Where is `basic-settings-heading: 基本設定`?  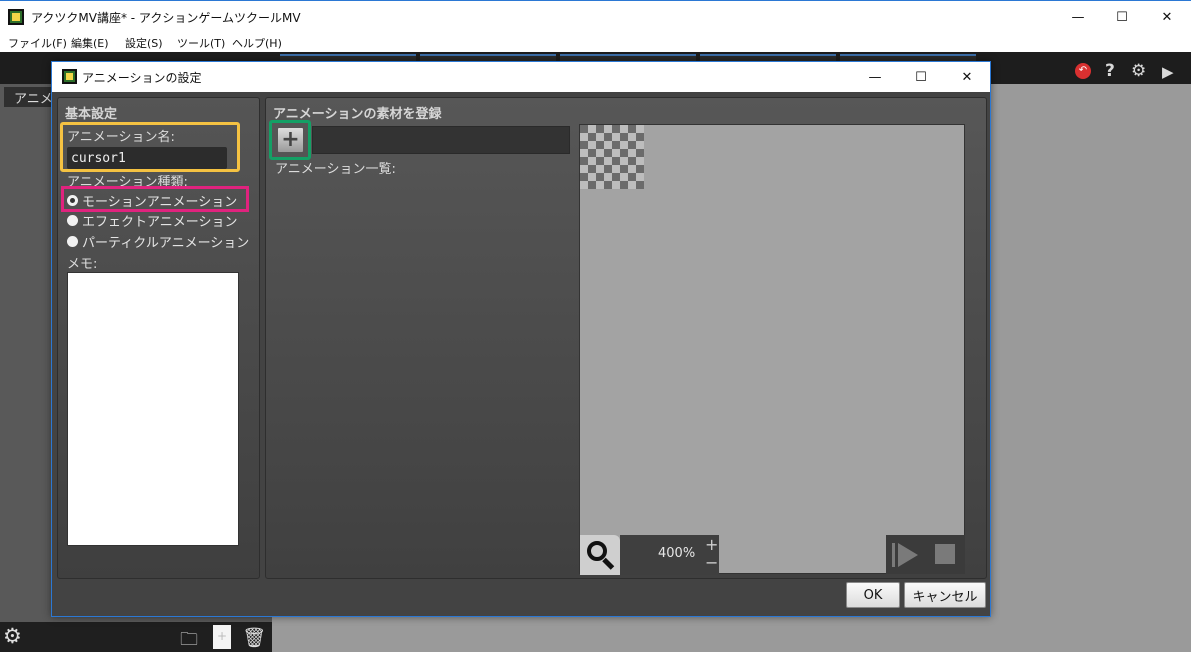
basic-settings-heading: 基本設定 is located at coordinates (91, 114).